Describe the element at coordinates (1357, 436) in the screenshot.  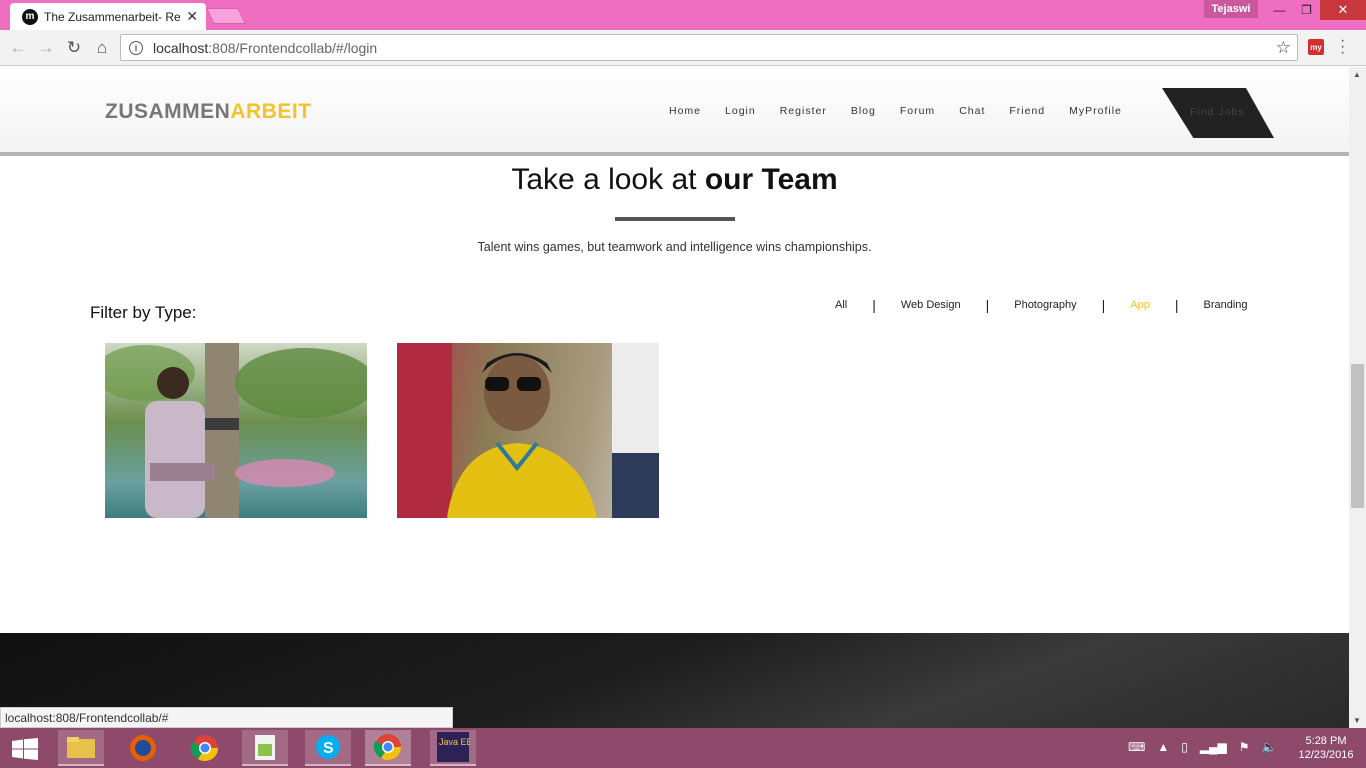
I see `scrollbar-thumb` at that location.